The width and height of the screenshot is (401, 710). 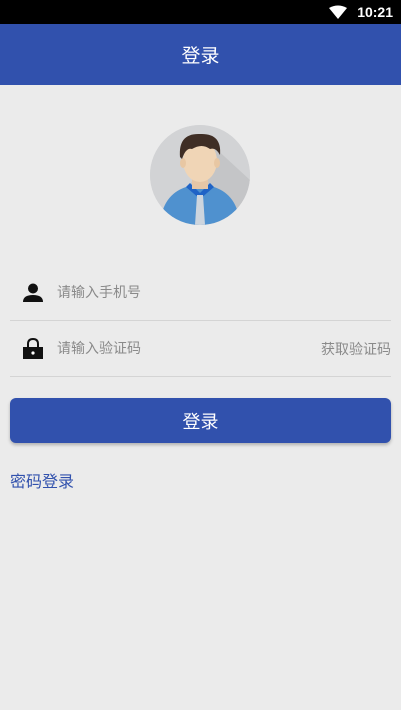 I want to click on login-button: 登录, so click(x=200, y=420).